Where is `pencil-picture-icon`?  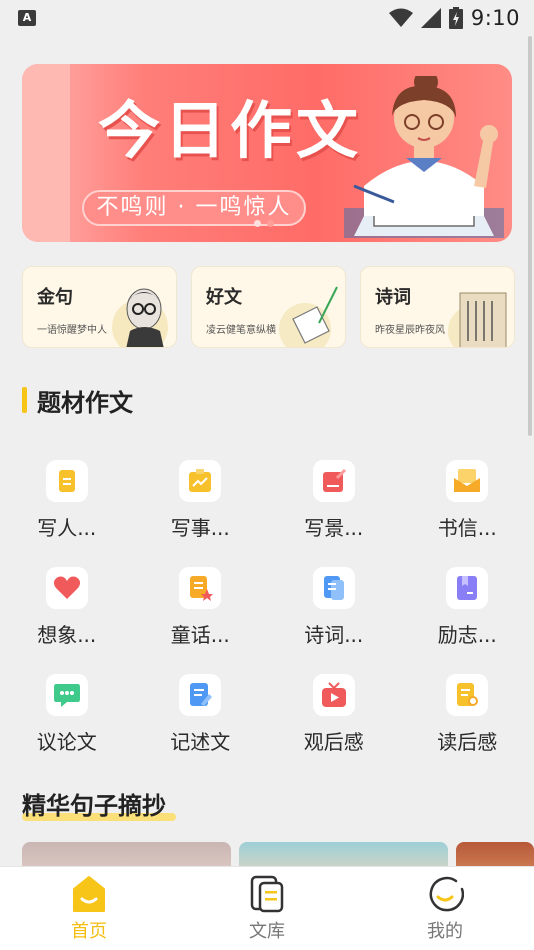 pencil-picture-icon is located at coordinates (333, 481).